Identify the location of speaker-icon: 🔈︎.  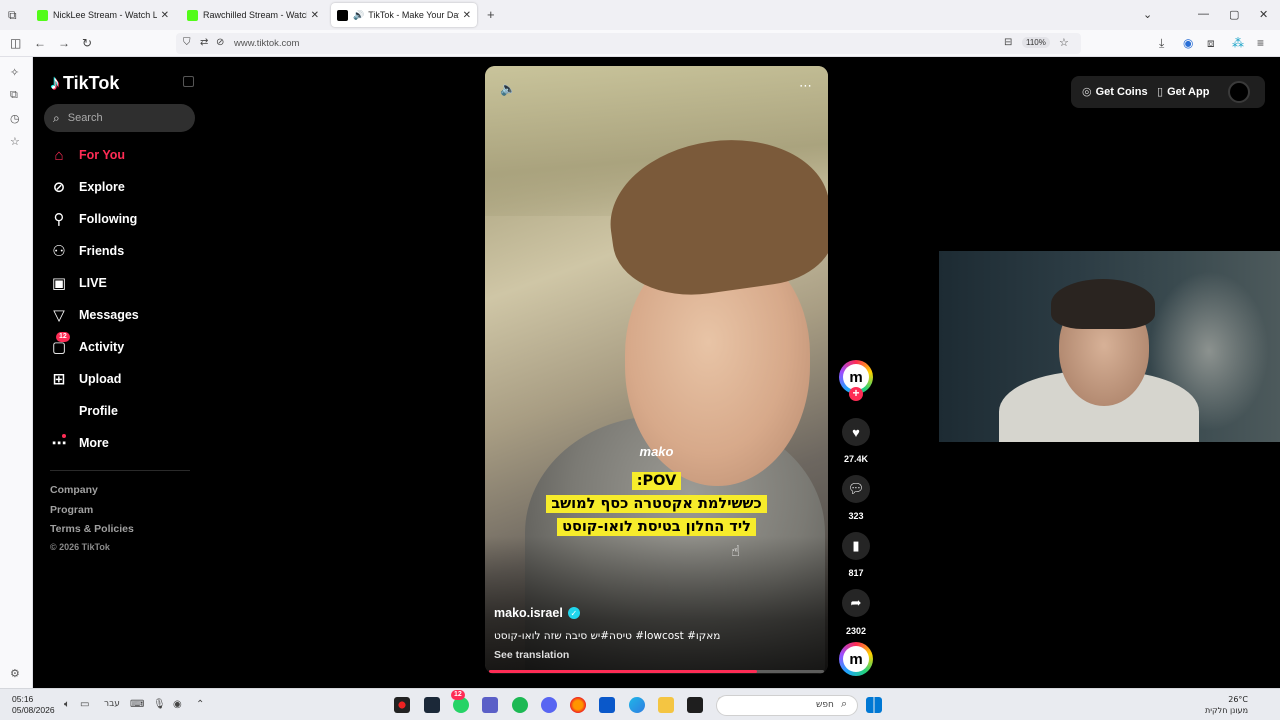
(67, 704).